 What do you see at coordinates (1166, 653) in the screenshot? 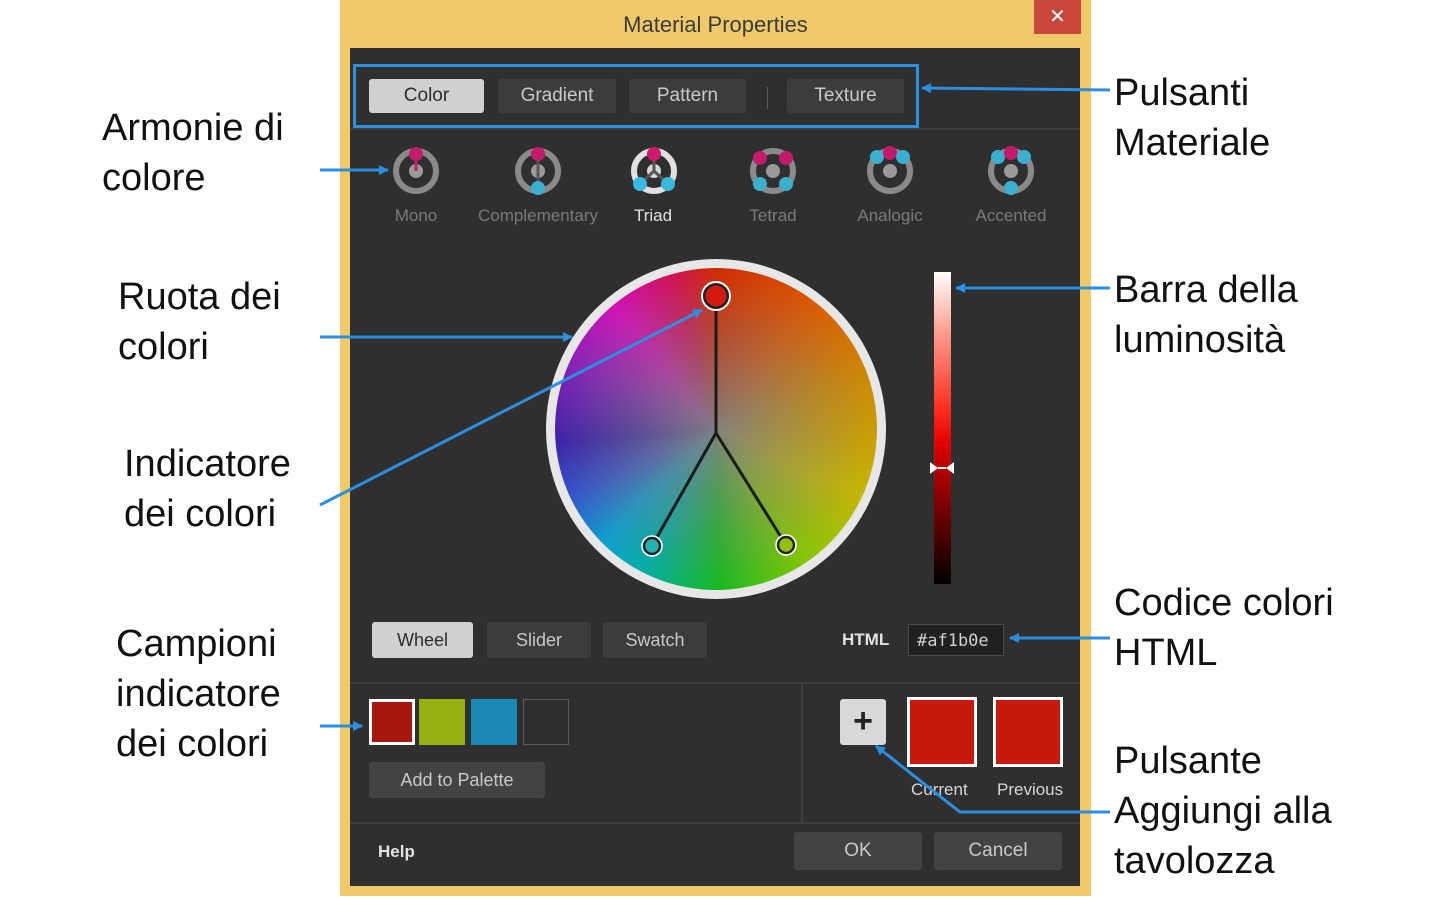
I see `annotation-line: HTML` at bounding box center [1166, 653].